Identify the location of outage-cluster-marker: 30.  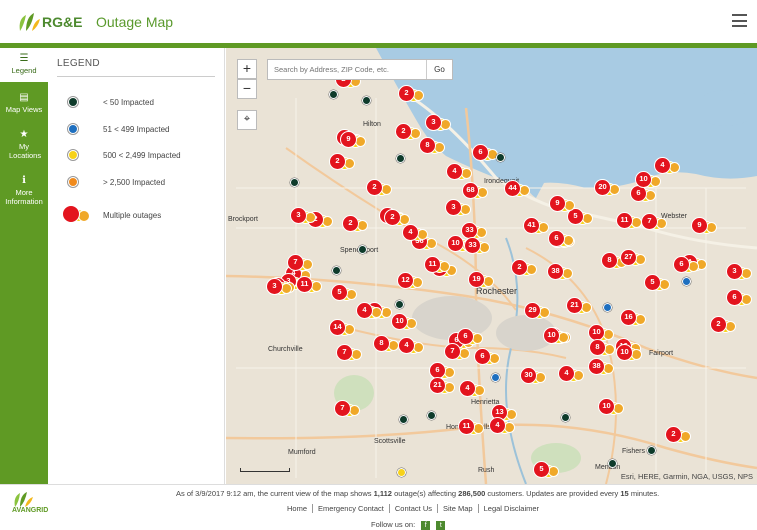
(533, 376).